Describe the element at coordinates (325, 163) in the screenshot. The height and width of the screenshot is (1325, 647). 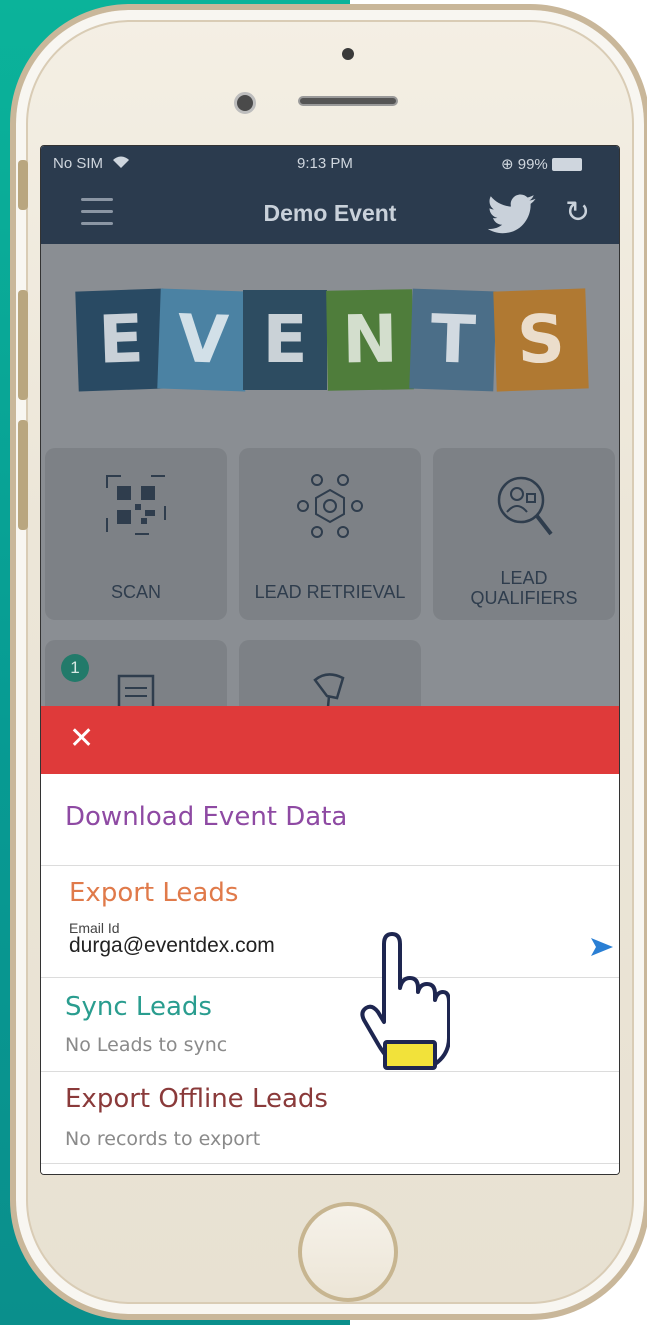
I see `status-time: 9:13 PM` at that location.